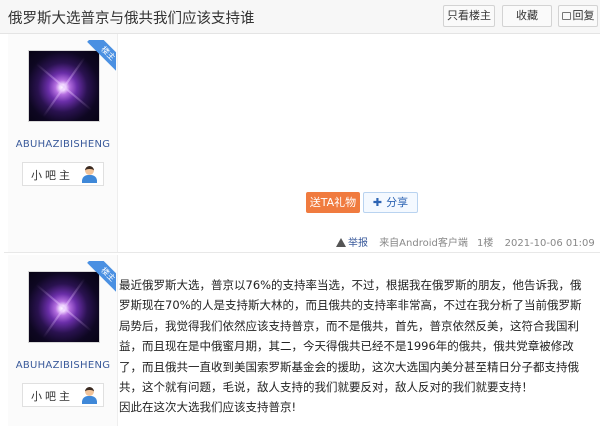 The image size is (600, 426). Describe the element at coordinates (358, 243) in the screenshot. I see `report-label: 举报` at that location.